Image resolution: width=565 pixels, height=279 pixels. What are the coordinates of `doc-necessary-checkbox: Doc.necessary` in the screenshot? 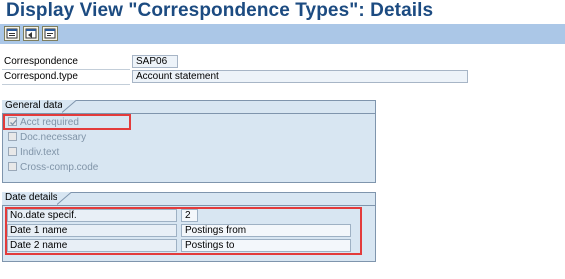 It's located at (47, 138).